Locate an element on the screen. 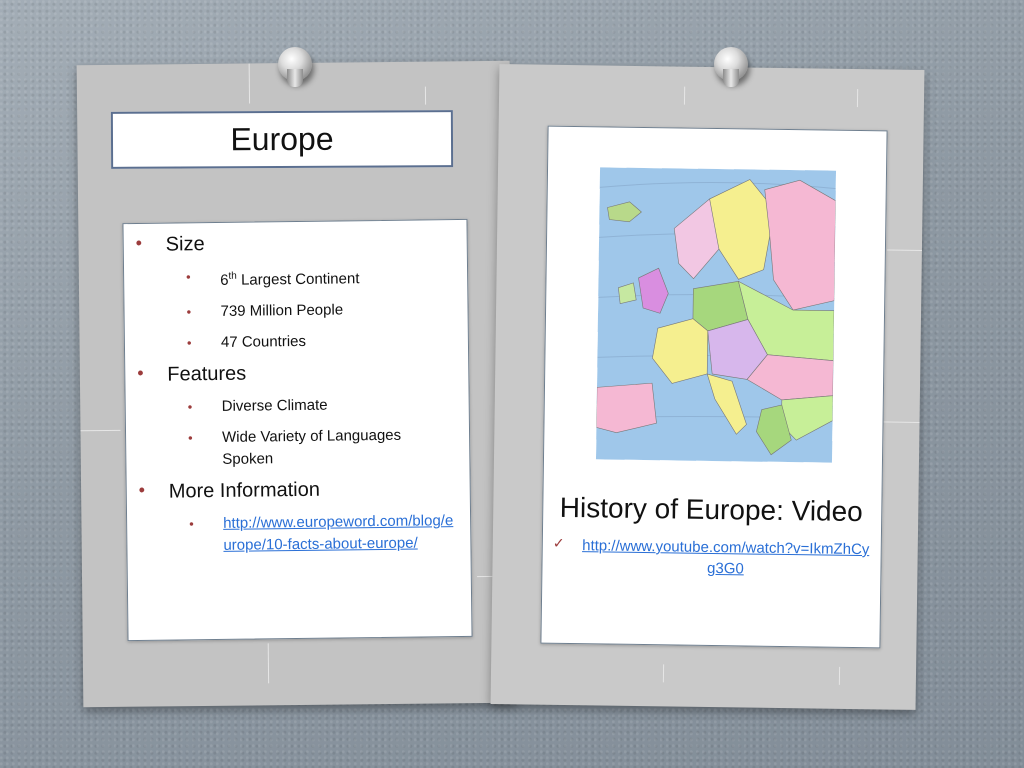 The image size is (1024, 768). page-title: Europe is located at coordinates (282, 139).